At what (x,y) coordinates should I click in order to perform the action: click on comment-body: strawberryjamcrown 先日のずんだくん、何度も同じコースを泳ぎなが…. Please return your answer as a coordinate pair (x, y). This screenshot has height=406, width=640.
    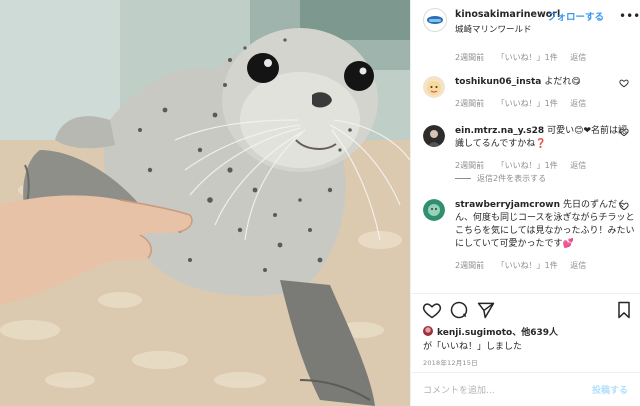
    Looking at the image, I should click on (545, 235).